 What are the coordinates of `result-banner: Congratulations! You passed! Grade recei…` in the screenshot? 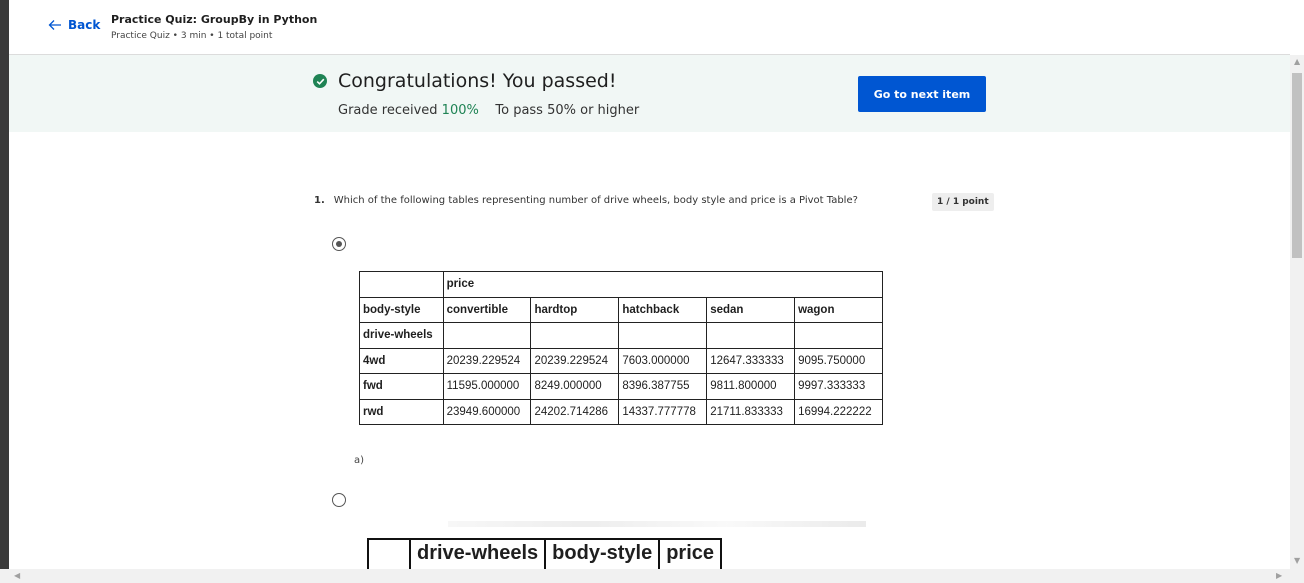 It's located at (649, 93).